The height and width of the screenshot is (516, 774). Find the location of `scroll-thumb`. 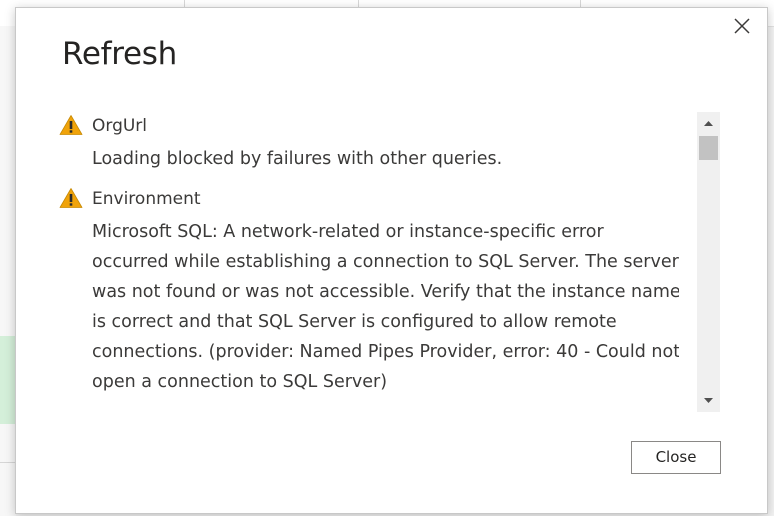

scroll-thumb is located at coordinates (708, 148).